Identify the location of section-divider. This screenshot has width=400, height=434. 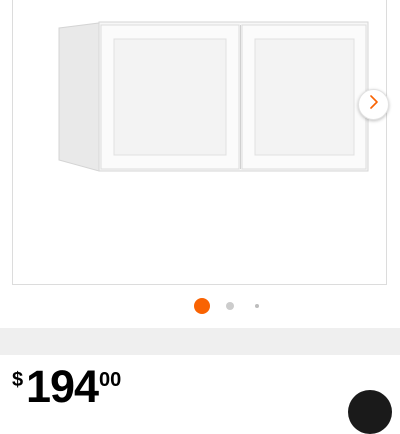
(200, 341).